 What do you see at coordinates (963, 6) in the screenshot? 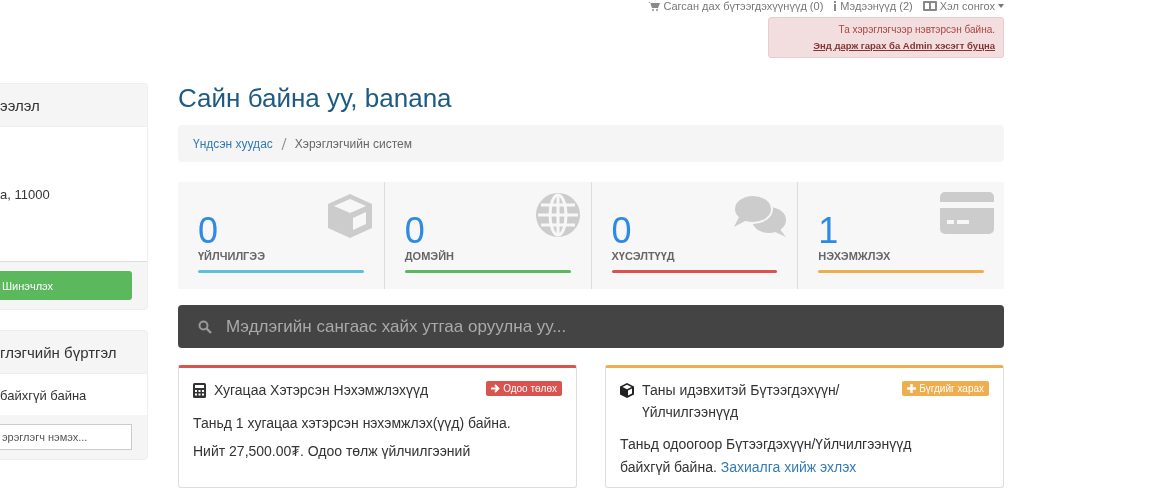
I see `top-nav-link: Хэл сонгох` at bounding box center [963, 6].